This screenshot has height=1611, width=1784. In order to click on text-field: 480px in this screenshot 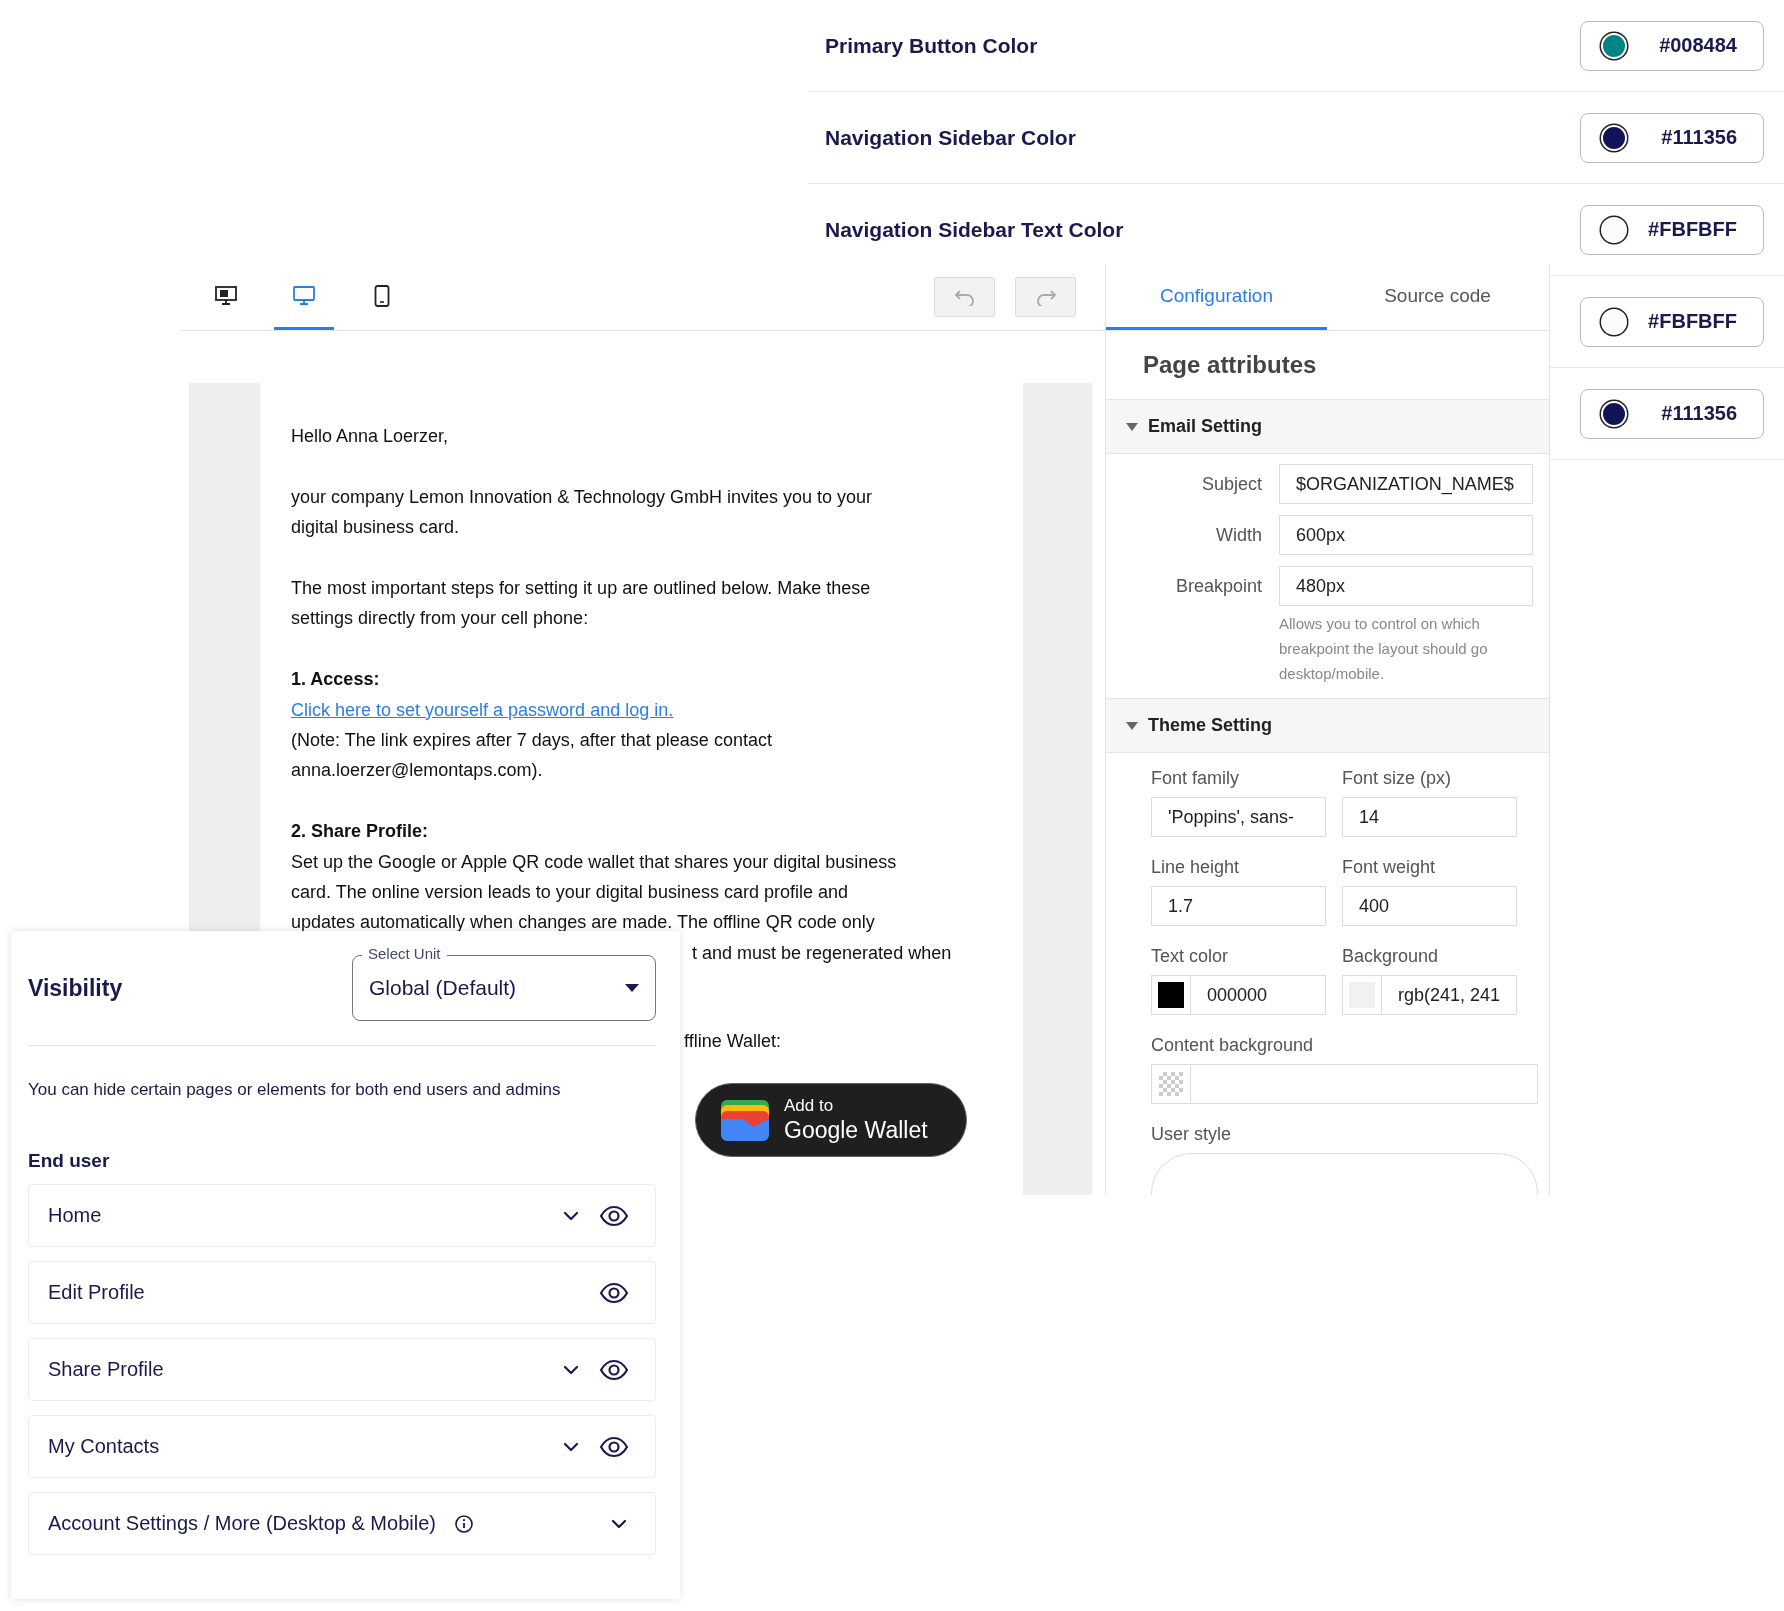, I will do `click(1406, 586)`.